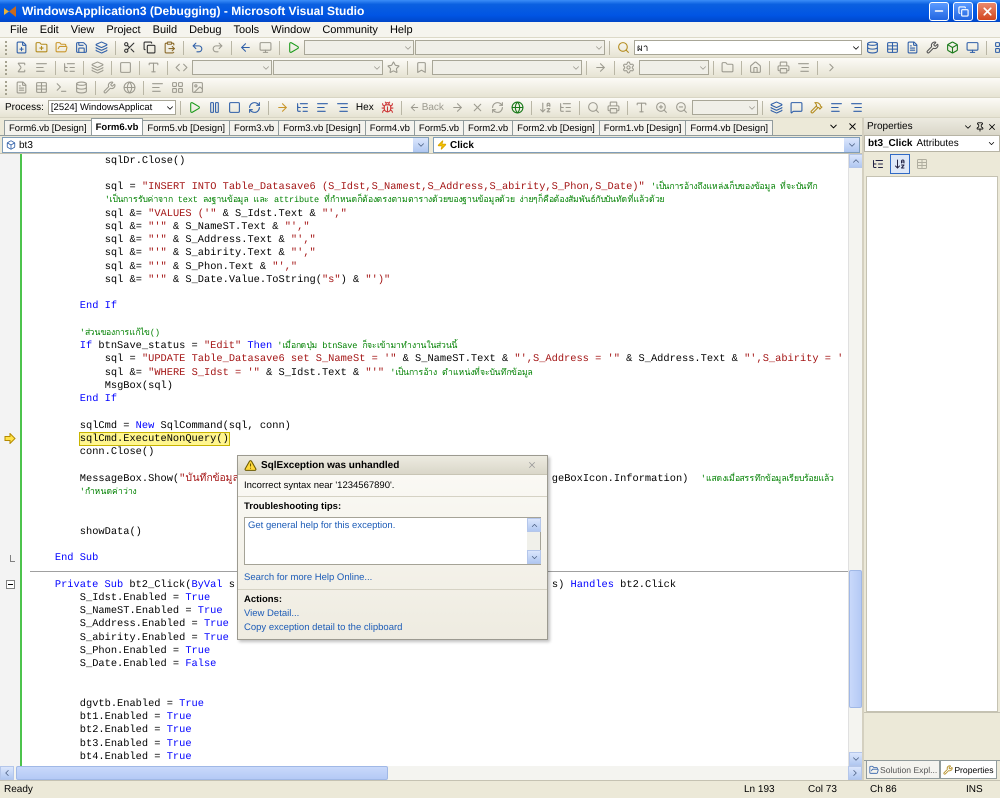 The width and height of the screenshot is (1000, 798). Describe the element at coordinates (884, 789) in the screenshot. I see `char-number: Ch 86` at that location.